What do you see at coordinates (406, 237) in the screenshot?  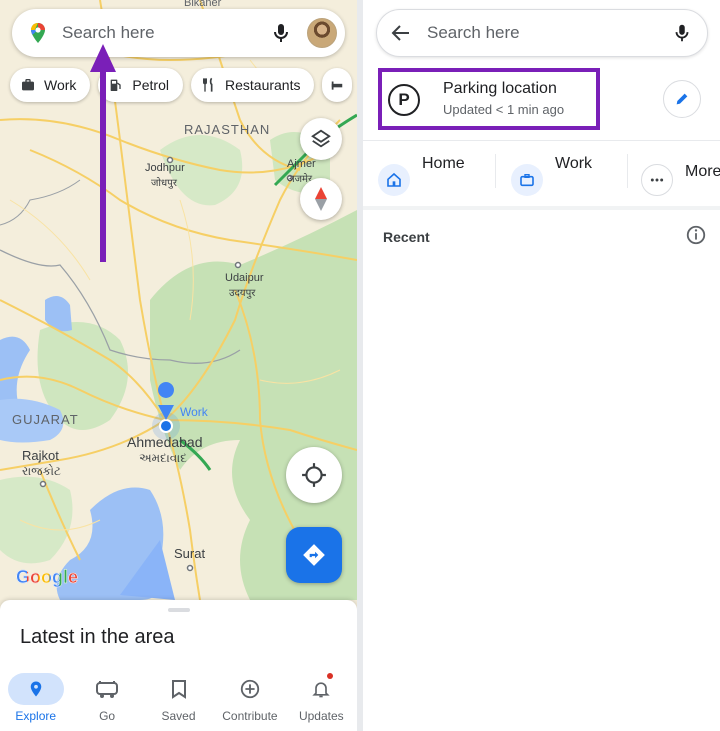 I see `recent-heading: Recent` at bounding box center [406, 237].